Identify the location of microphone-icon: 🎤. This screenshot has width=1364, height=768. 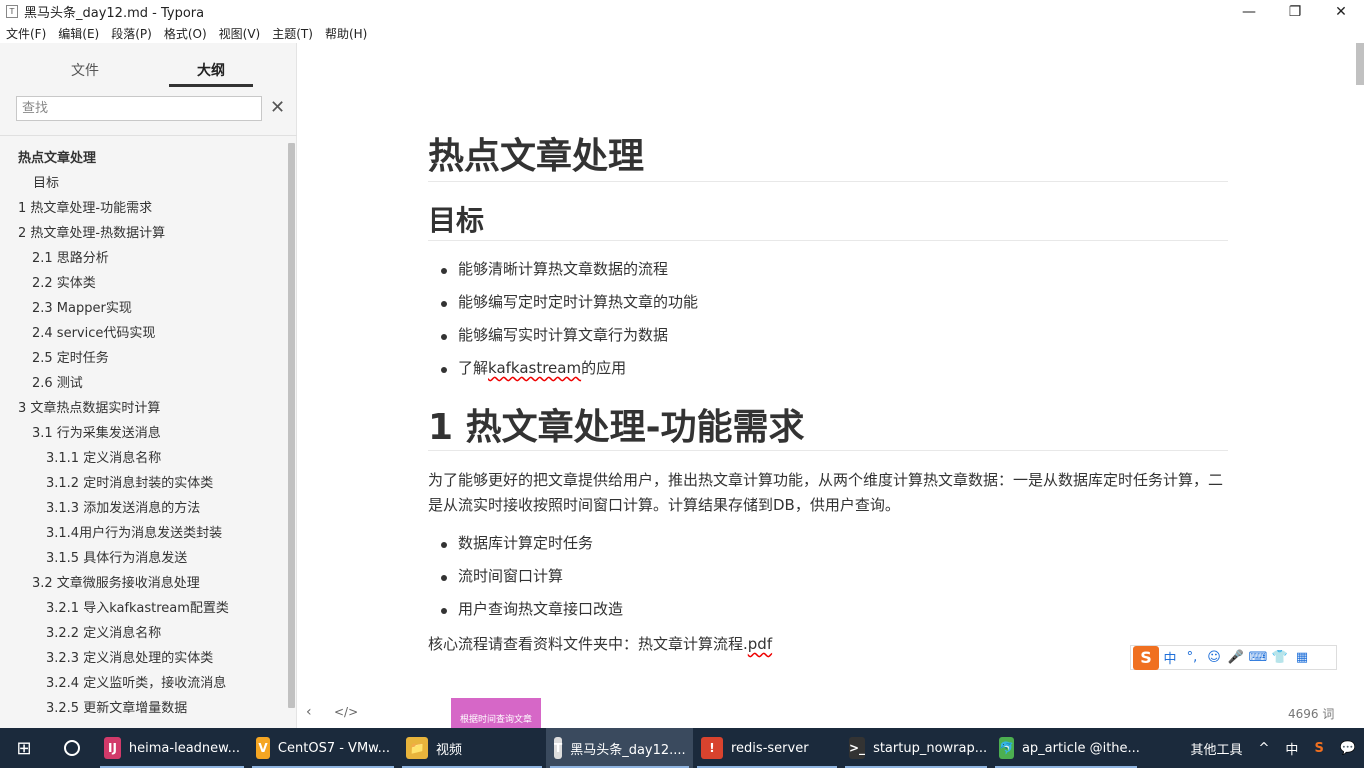
(1236, 657).